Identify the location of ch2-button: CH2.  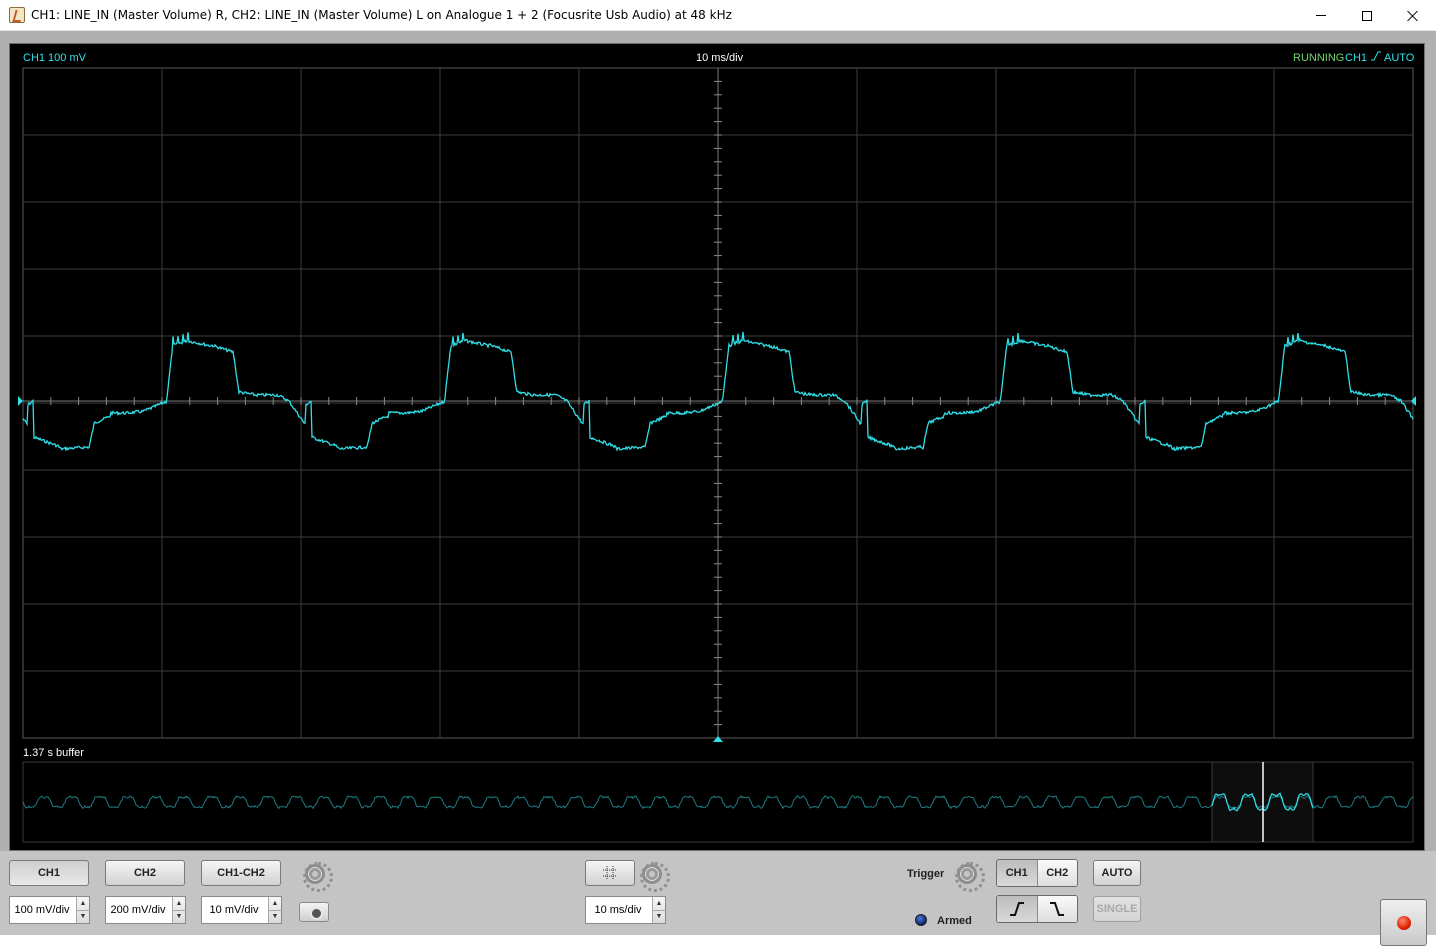
(145, 873).